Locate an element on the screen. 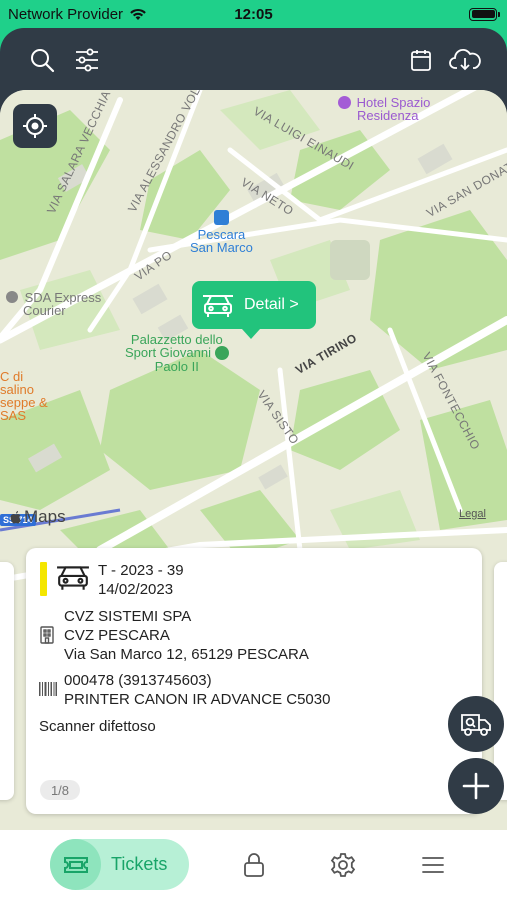 The height and width of the screenshot is (900, 507). map-callout-detail: Detail > is located at coordinates (254, 310).